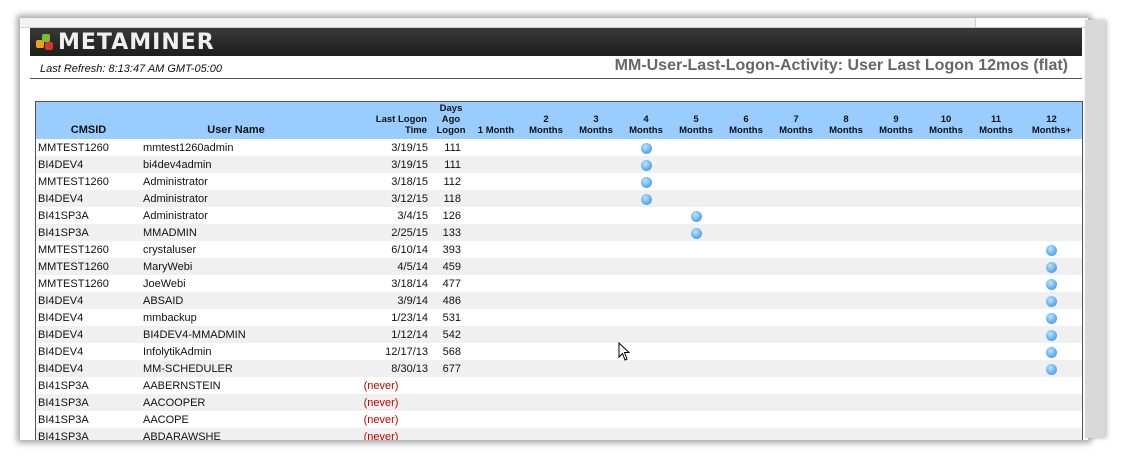  Describe the element at coordinates (88, 283) in the screenshot. I see `cell-cmsid: MMTEST1260` at that location.